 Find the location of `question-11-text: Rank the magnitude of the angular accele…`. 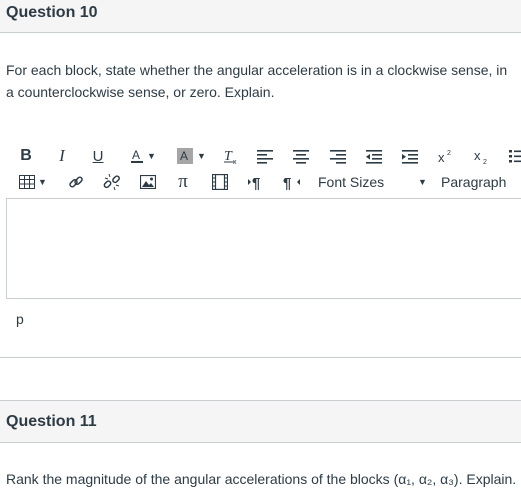

question-11-text: Rank the magnitude of the angular accele… is located at coordinates (261, 479).